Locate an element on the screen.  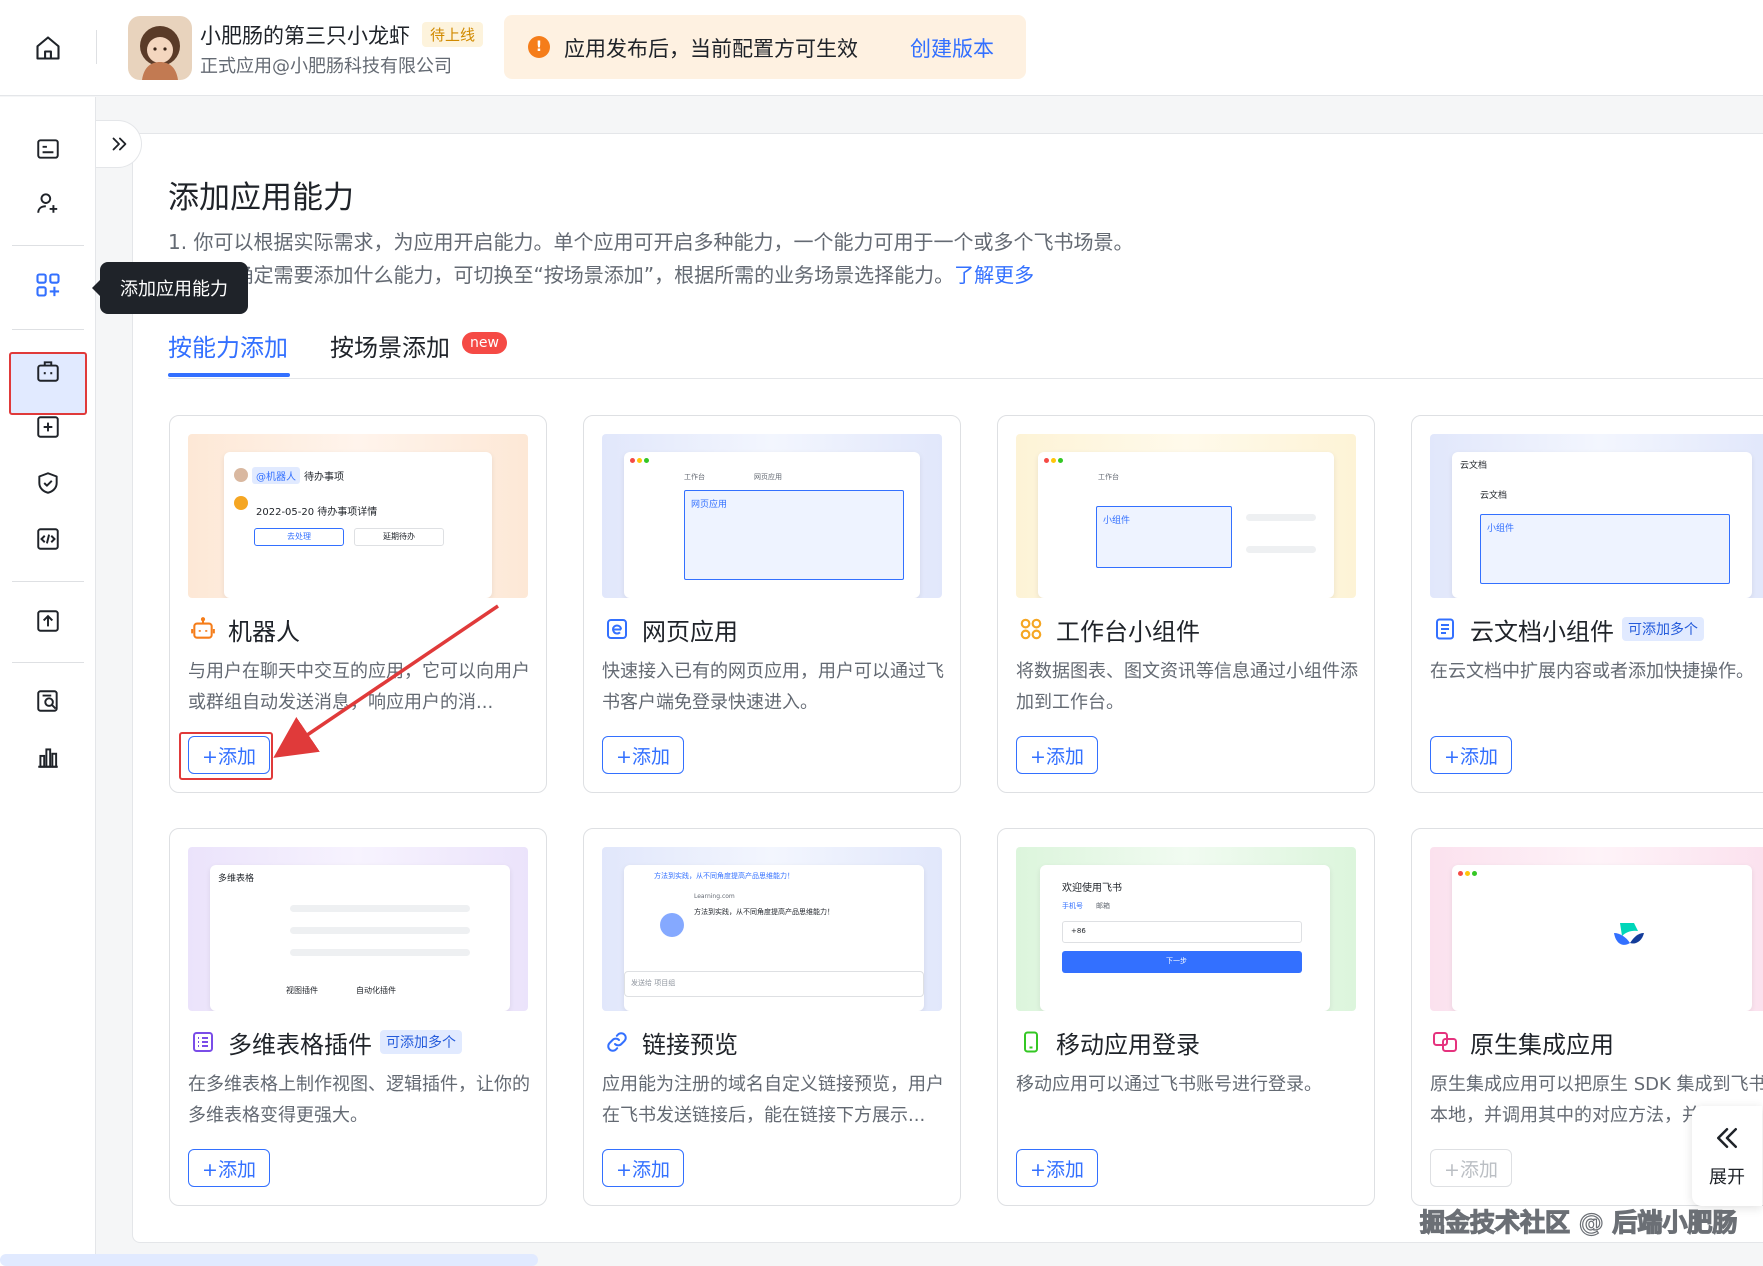
preview-workbench-widget: 工作台 小组件 is located at coordinates (1186, 516).